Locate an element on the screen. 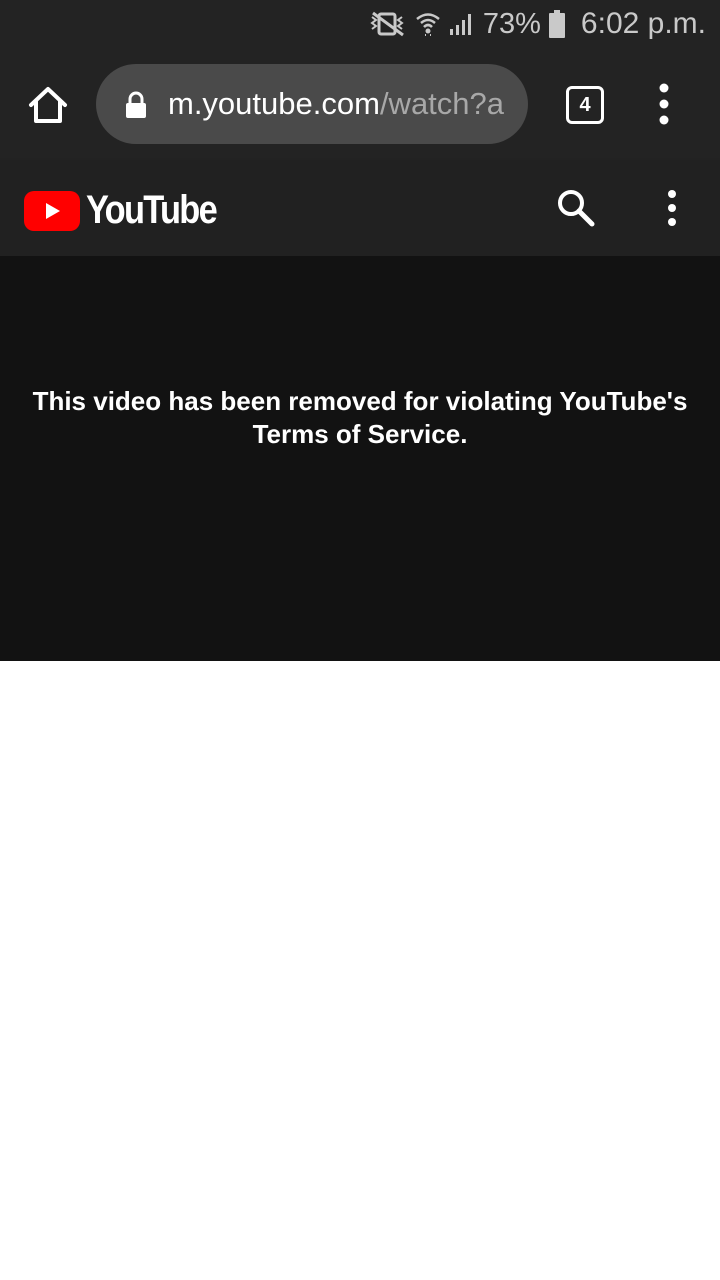 The image size is (720, 1280). tab-switcher-button: 4 is located at coordinates (585, 105).